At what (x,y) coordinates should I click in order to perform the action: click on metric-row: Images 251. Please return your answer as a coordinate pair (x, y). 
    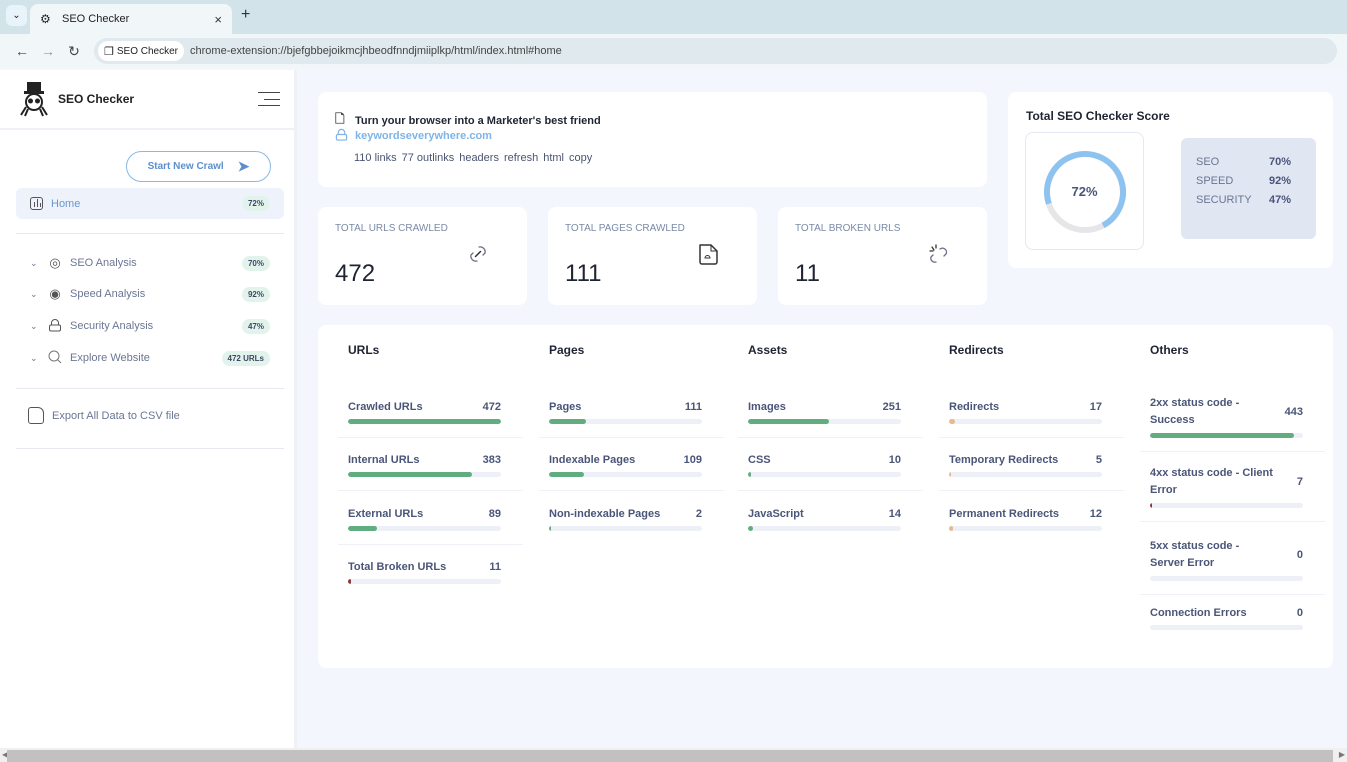
    Looking at the image, I should click on (824, 407).